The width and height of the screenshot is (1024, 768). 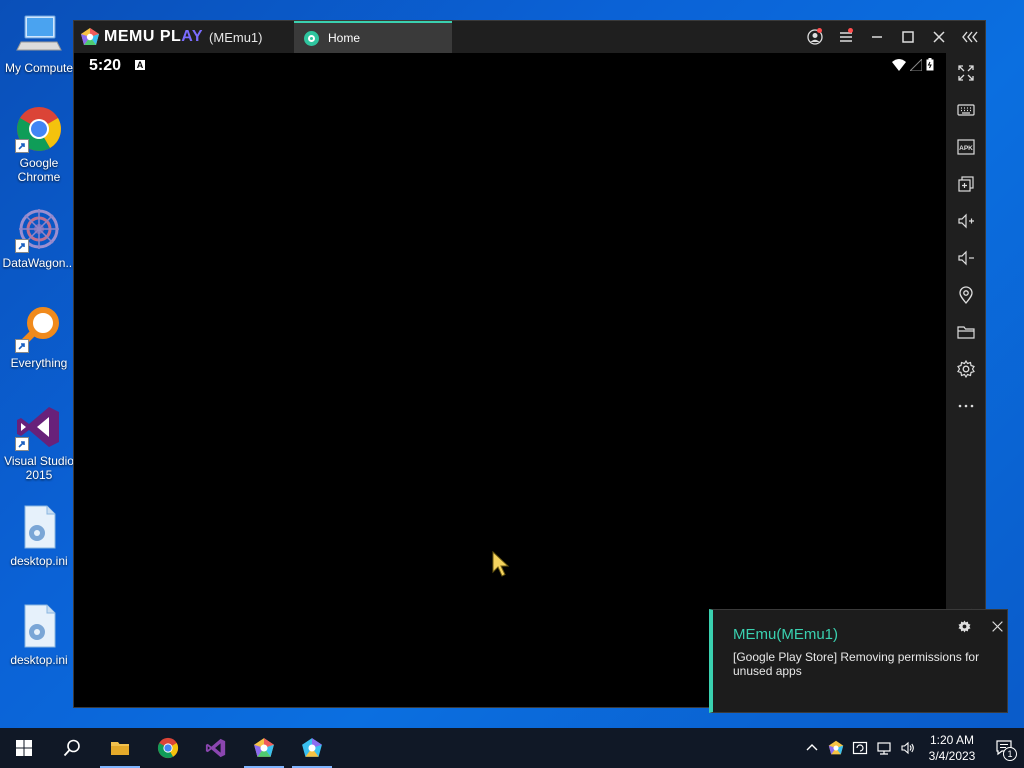 I want to click on search-button, so click(x=72, y=748).